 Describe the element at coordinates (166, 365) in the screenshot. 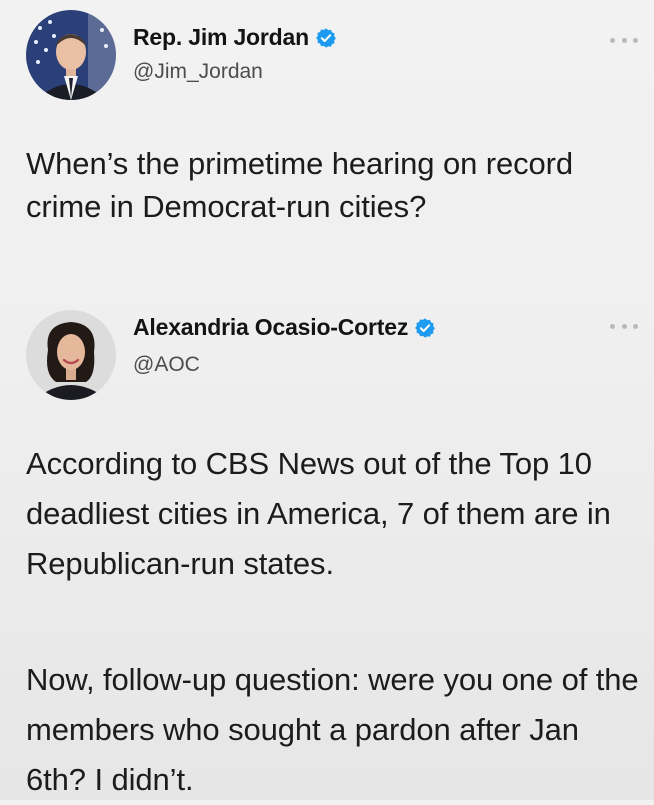

I see `author-handle: @AOC` at that location.